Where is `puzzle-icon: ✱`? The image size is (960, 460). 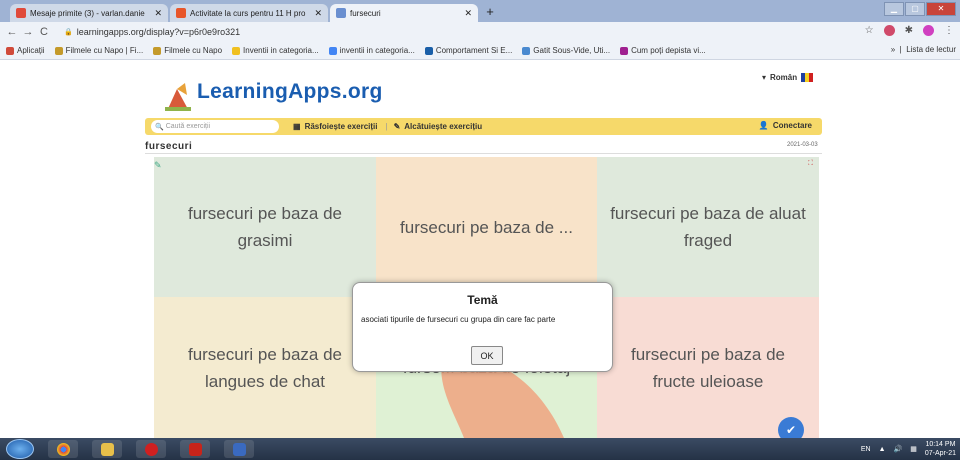 puzzle-icon: ✱ is located at coordinates (909, 30).